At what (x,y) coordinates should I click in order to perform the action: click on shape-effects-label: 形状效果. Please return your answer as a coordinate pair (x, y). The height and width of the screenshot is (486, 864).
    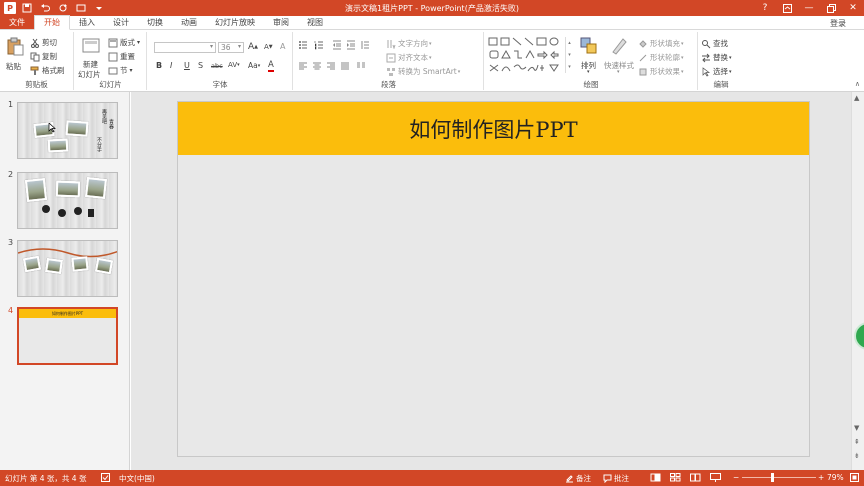
    Looking at the image, I should click on (665, 71).